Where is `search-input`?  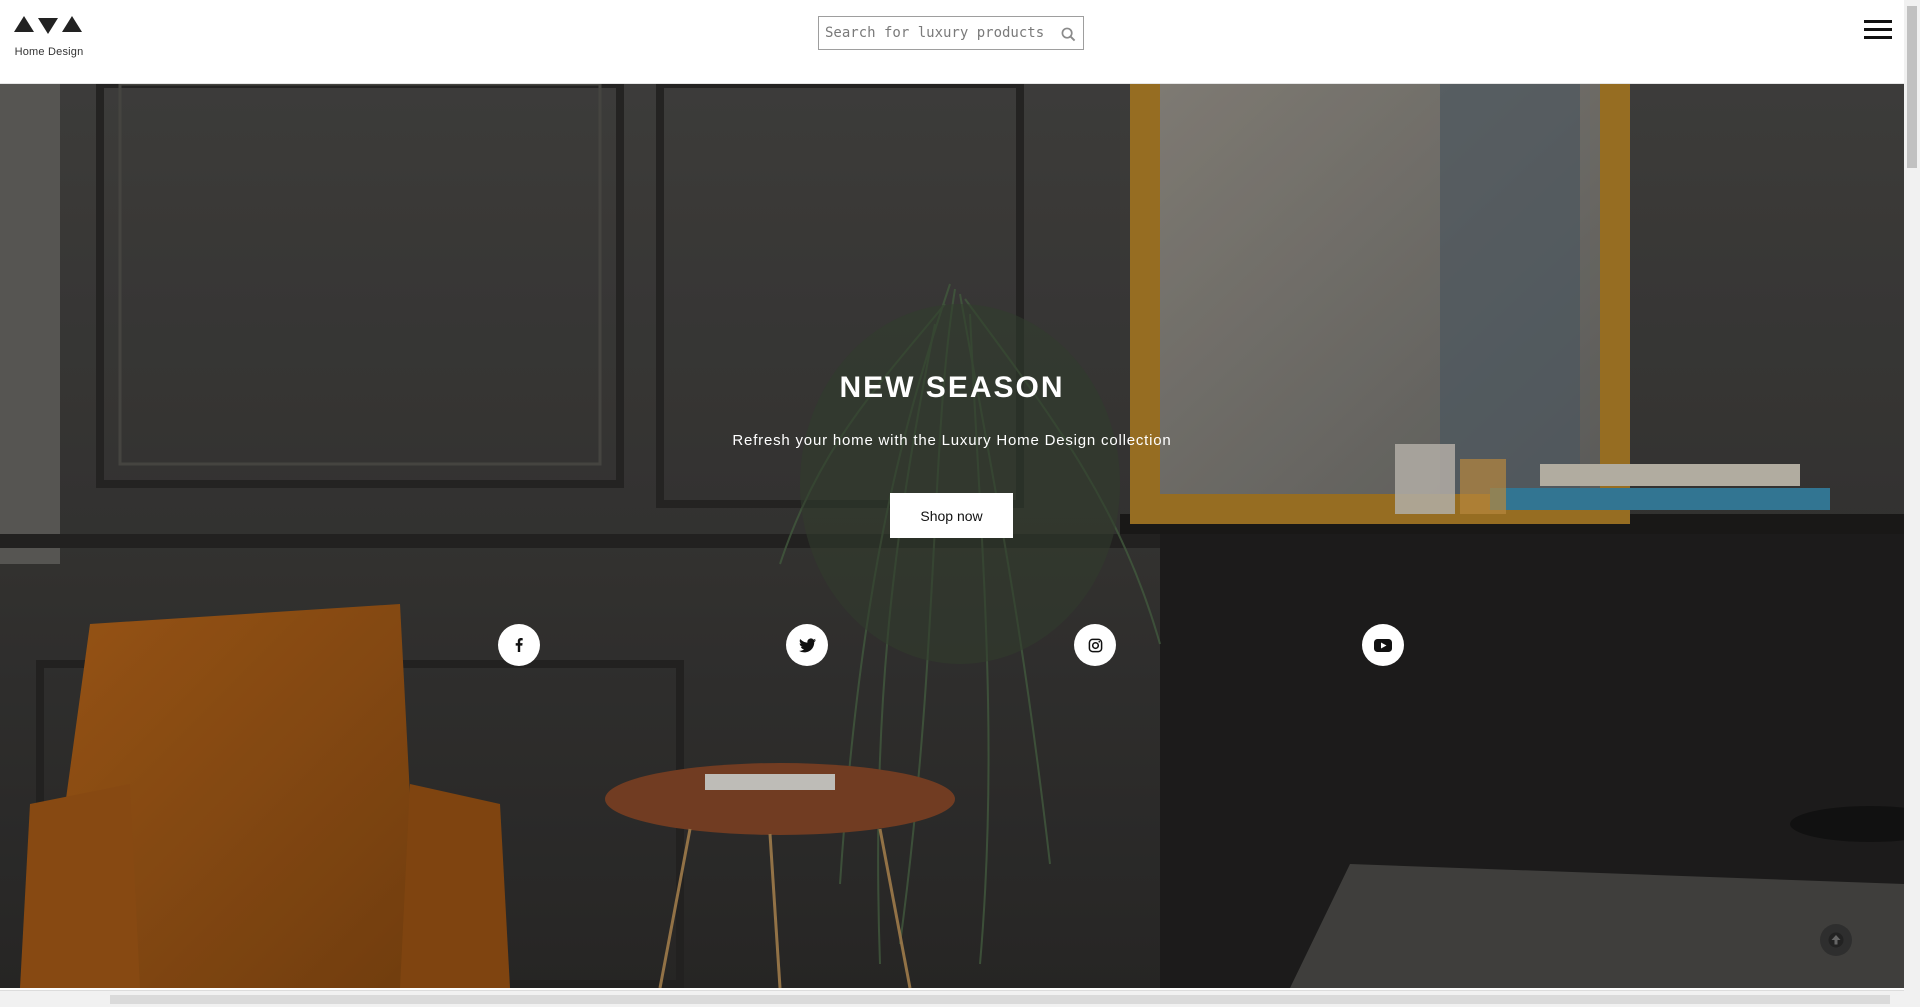
search-input is located at coordinates (934, 33).